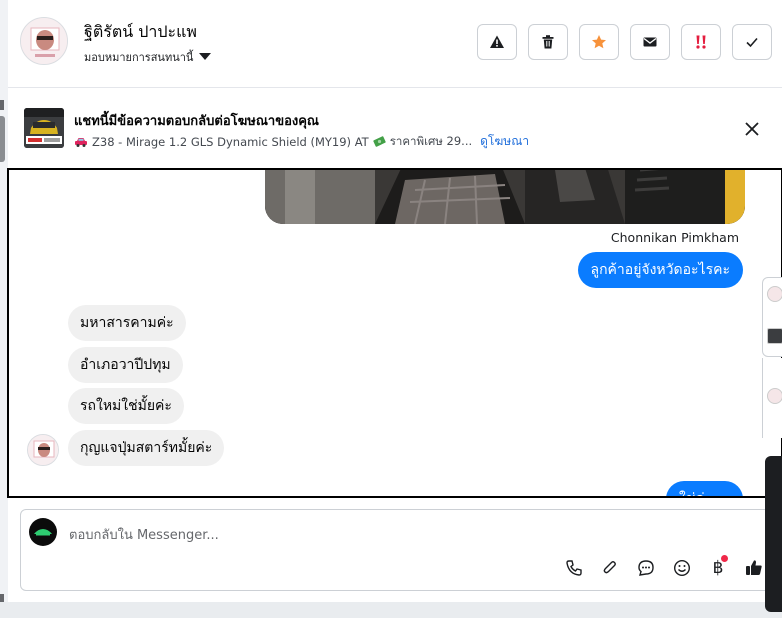 The height and width of the screenshot is (618, 782). I want to click on ad-banner-title: แชทนี้มีข้อความตอบกลับต่อโฆษณาของคุณ, so click(196, 121).